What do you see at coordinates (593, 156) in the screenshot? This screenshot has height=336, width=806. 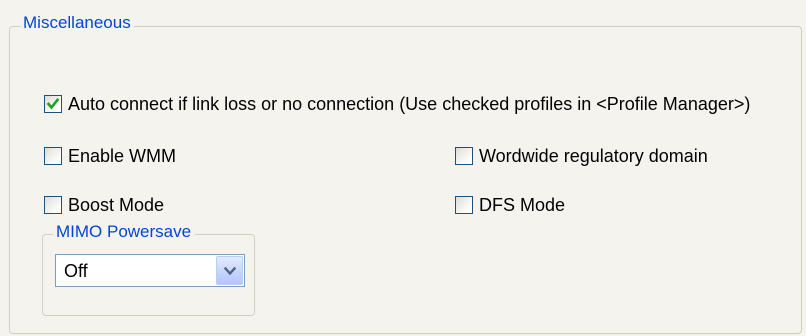 I see `worldwide-domain-label: Wordwide regulatory domain` at bounding box center [593, 156].